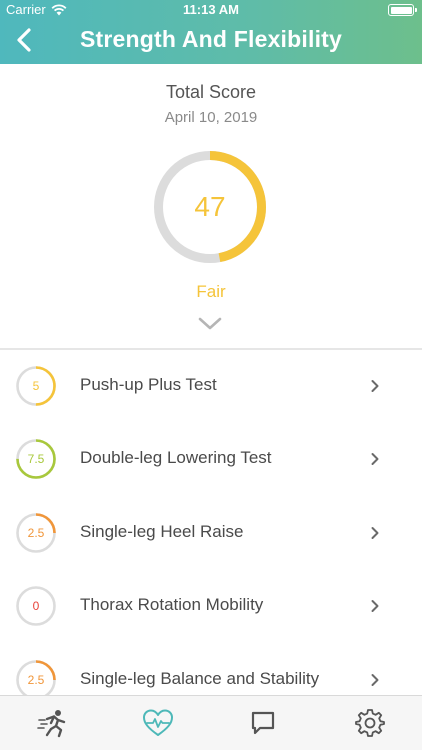  Describe the element at coordinates (211, 39) in the screenshot. I see `page-title: Strength And Flexibility` at that location.